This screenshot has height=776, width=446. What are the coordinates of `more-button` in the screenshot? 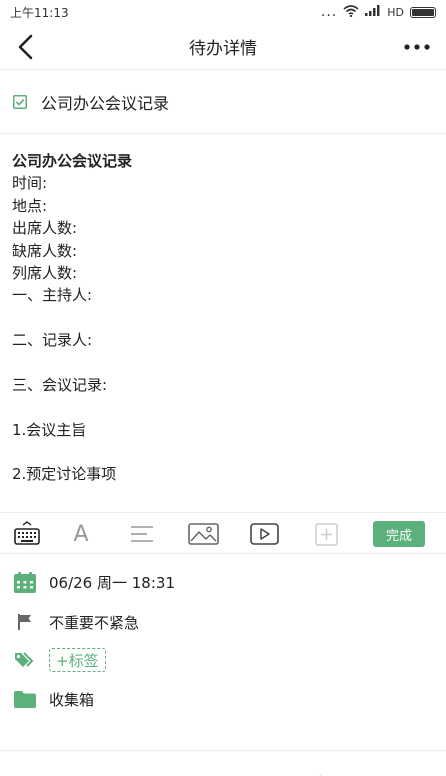 It's located at (417, 47).